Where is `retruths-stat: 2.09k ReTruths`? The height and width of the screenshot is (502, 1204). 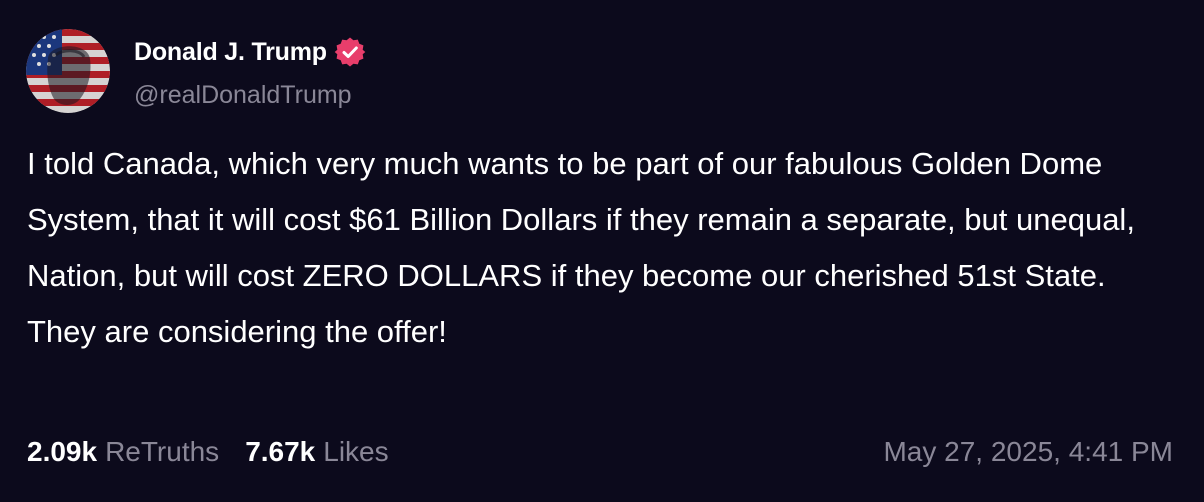
retruths-stat: 2.09k ReTruths is located at coordinates (123, 452).